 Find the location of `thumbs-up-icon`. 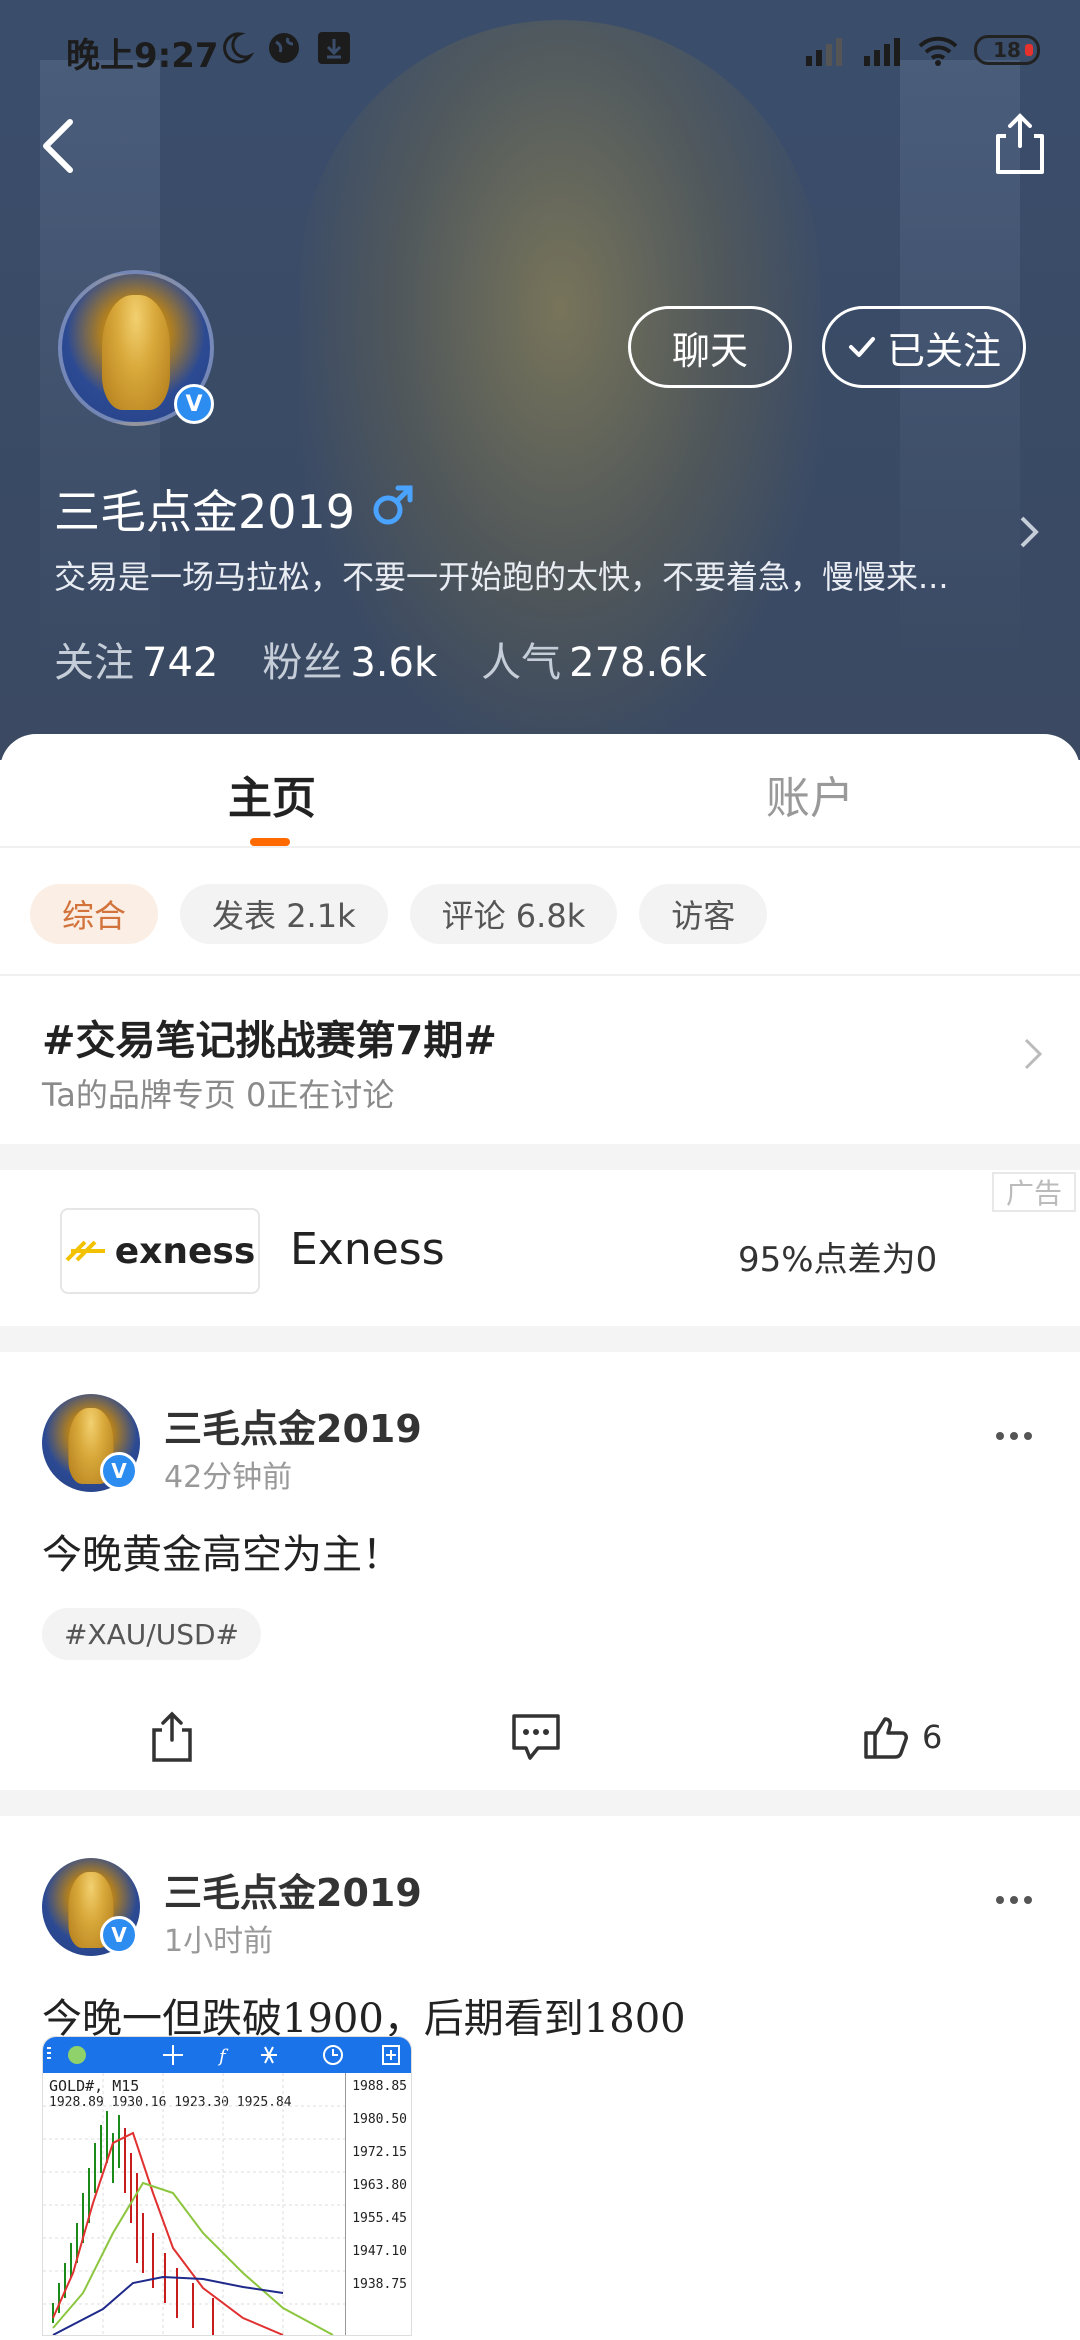

thumbs-up-icon is located at coordinates (886, 1738).